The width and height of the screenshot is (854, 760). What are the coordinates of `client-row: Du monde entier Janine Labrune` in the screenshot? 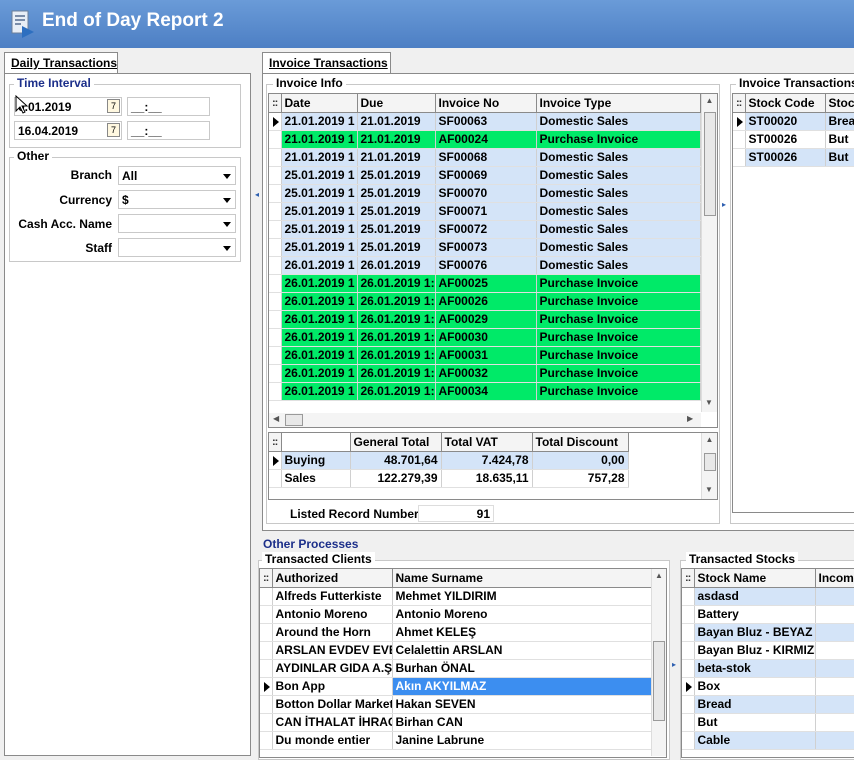 It's located at (456, 740).